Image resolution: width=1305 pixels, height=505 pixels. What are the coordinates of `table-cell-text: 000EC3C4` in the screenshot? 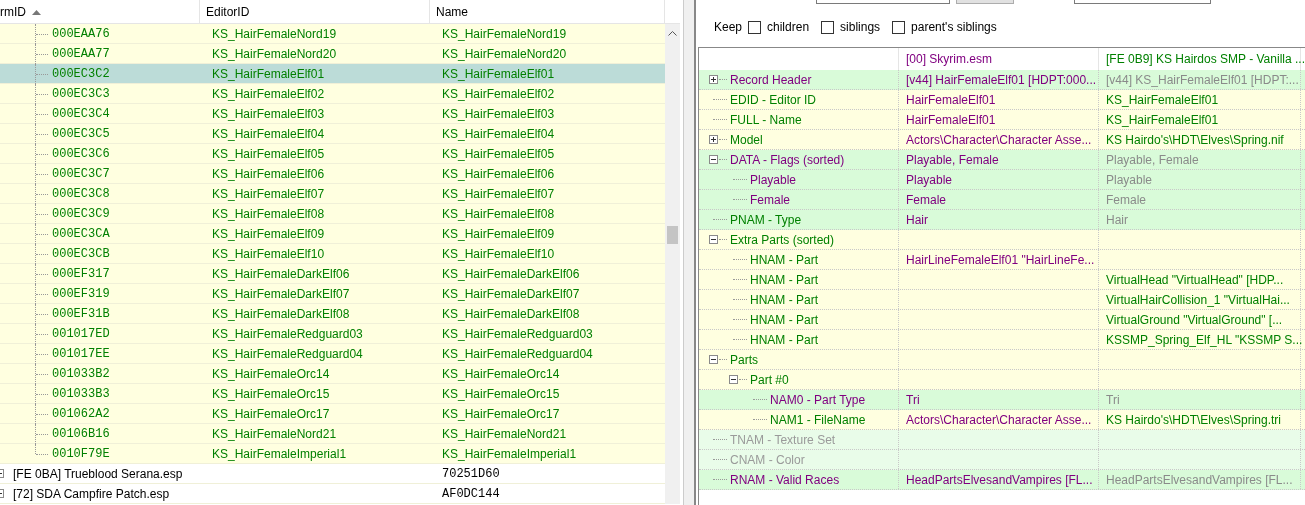 It's located at (81, 114).